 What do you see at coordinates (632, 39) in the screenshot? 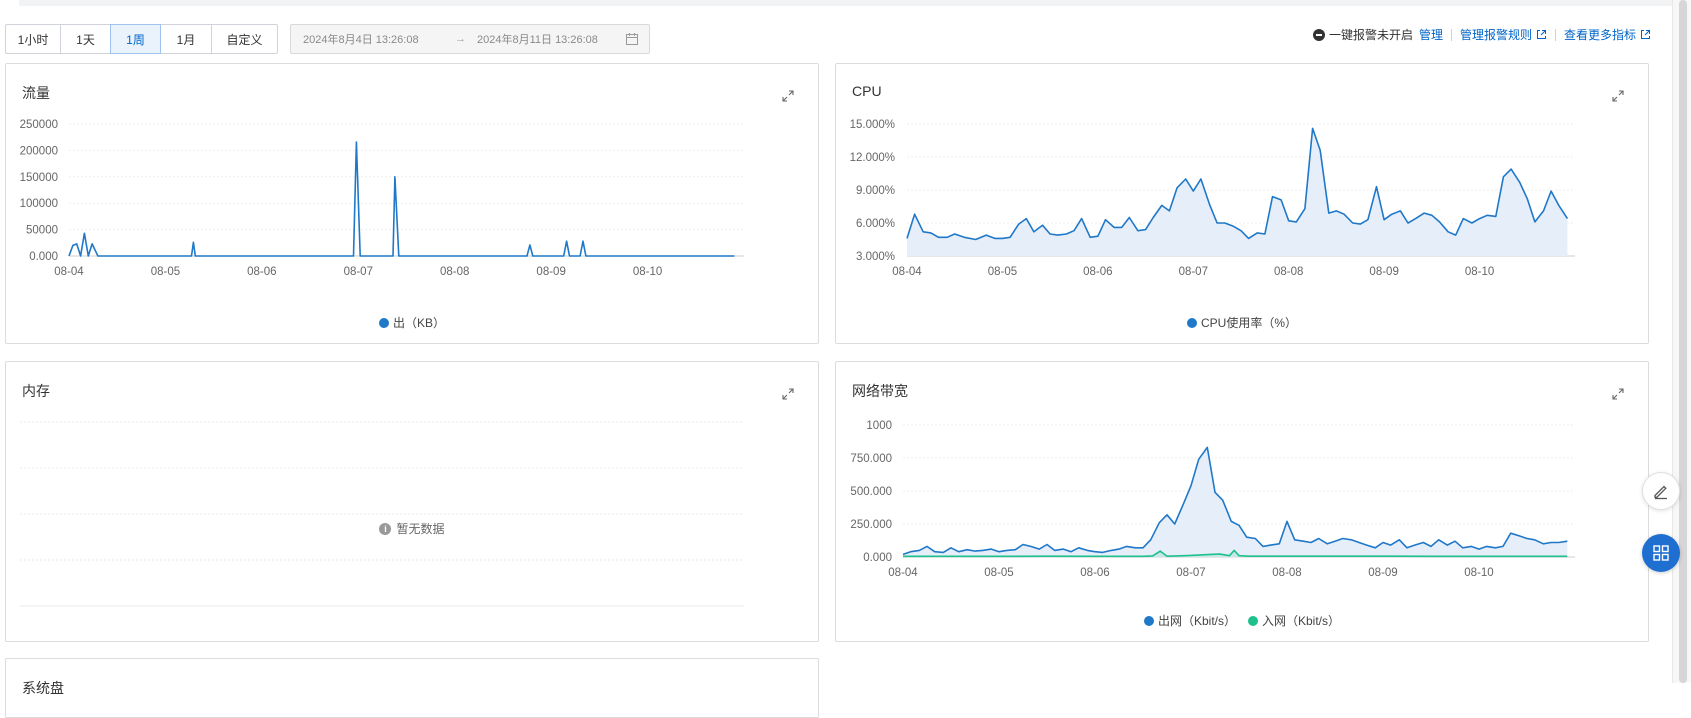
I see `calendar-icon` at bounding box center [632, 39].